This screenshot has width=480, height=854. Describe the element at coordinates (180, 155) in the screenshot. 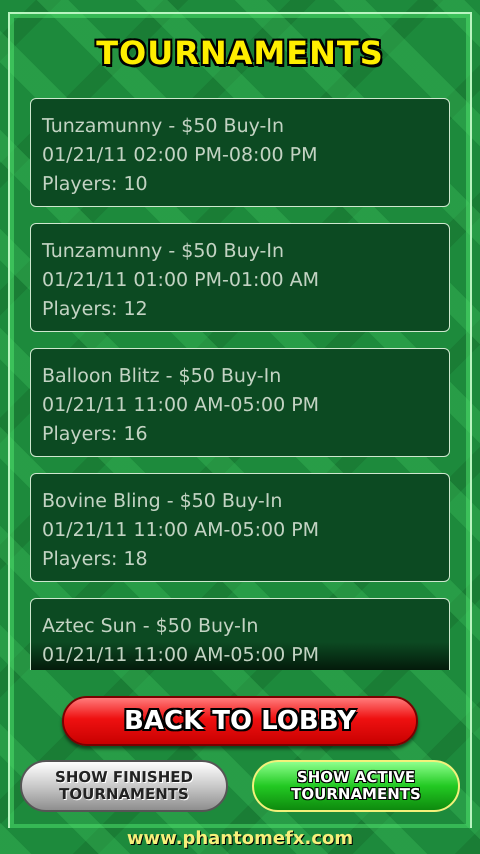

I see `tournament-schedule: 01/21/11 02:00 PM-08:00 PM` at that location.